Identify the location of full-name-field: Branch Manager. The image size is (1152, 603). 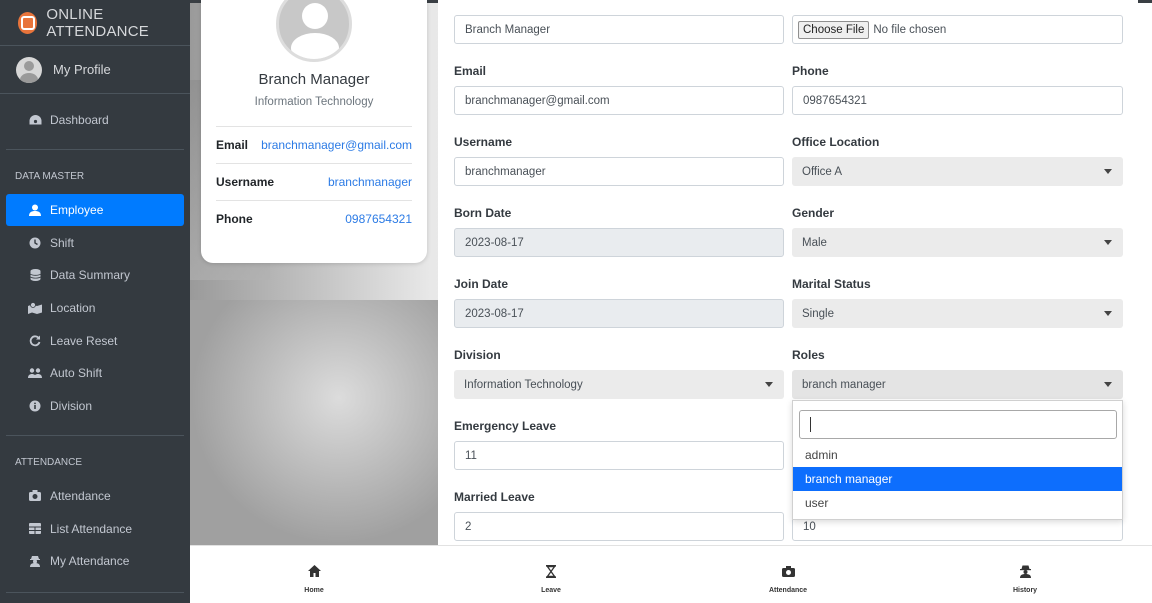
(619, 29).